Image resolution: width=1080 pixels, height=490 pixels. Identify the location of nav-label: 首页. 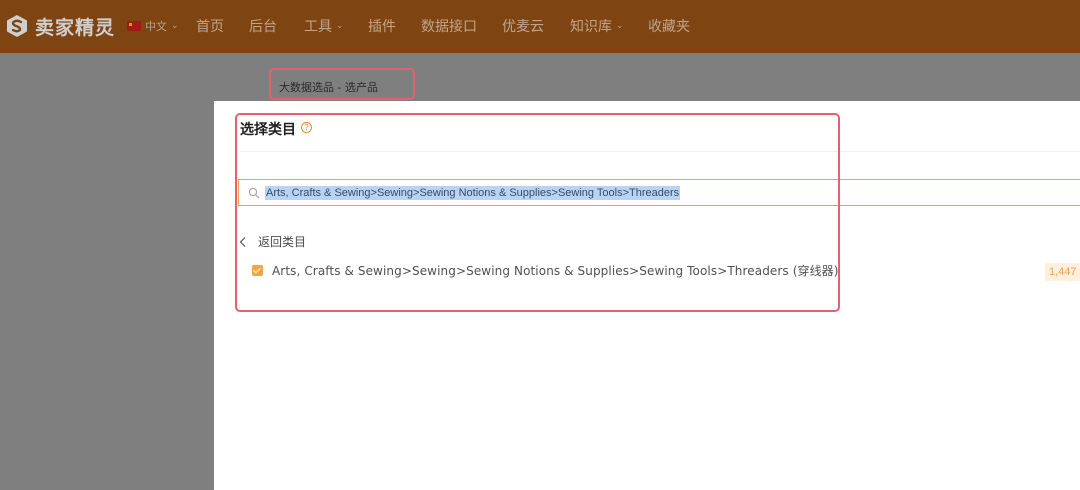
(210, 27).